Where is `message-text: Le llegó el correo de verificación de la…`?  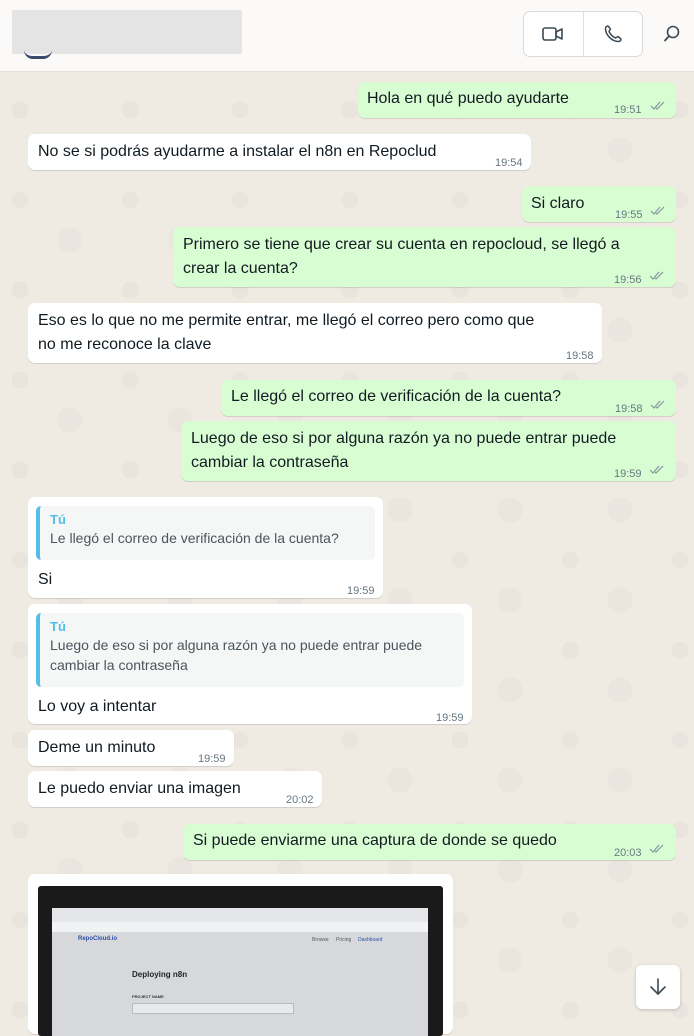 message-text: Le llegó el correo de verificación de la… is located at coordinates (396, 396).